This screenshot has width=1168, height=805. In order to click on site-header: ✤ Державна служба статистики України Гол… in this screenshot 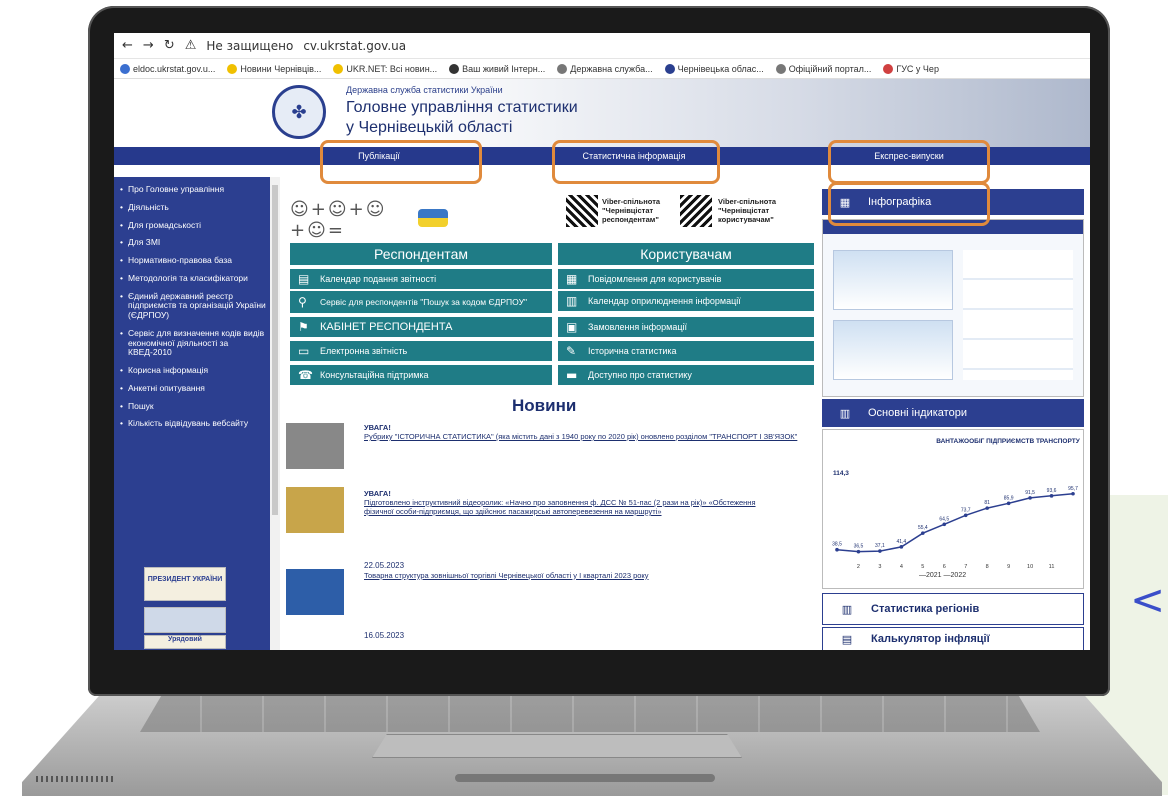, I will do `click(602, 113)`.